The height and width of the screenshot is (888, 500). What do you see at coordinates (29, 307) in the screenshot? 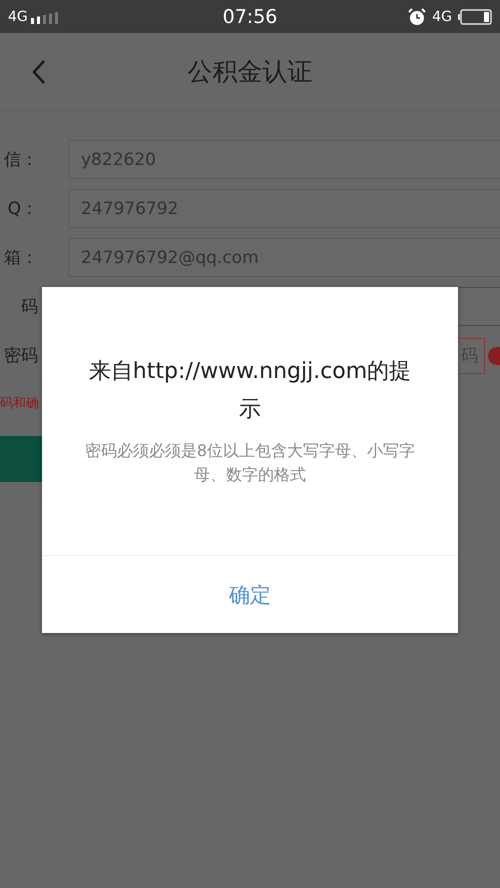
I see `field-label: 码` at bounding box center [29, 307].